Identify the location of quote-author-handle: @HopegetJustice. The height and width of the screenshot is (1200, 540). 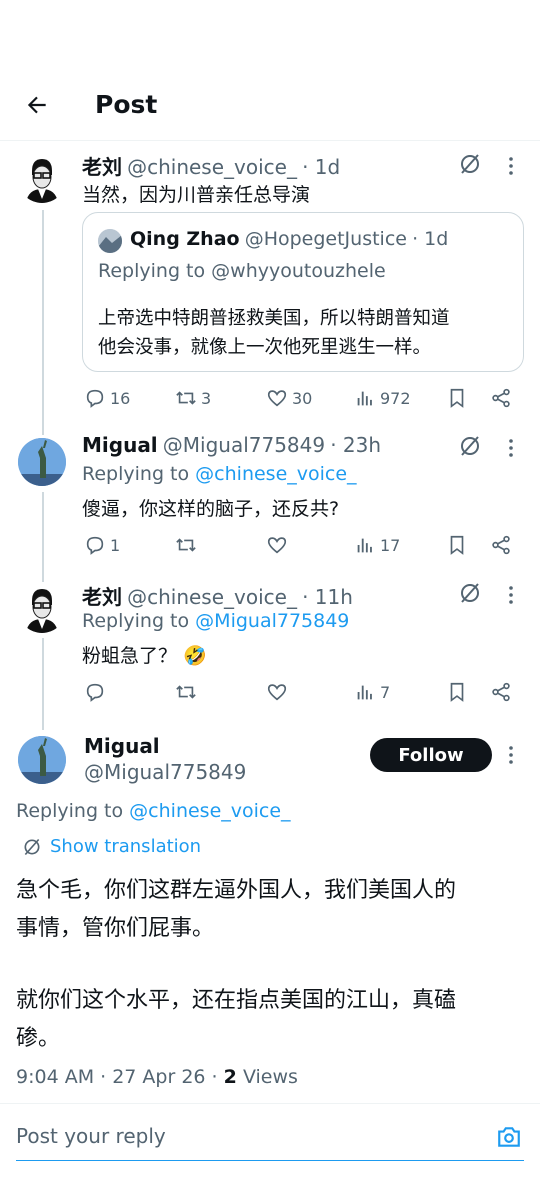
(325, 239).